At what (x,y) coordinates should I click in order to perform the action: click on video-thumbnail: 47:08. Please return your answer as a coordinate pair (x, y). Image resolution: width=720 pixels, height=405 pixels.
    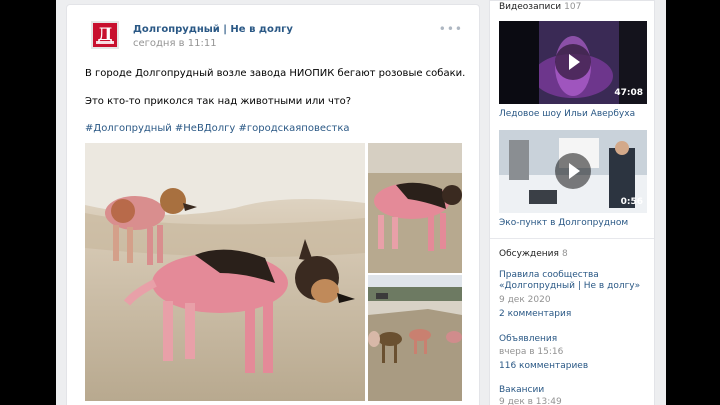
    Looking at the image, I should click on (573, 62).